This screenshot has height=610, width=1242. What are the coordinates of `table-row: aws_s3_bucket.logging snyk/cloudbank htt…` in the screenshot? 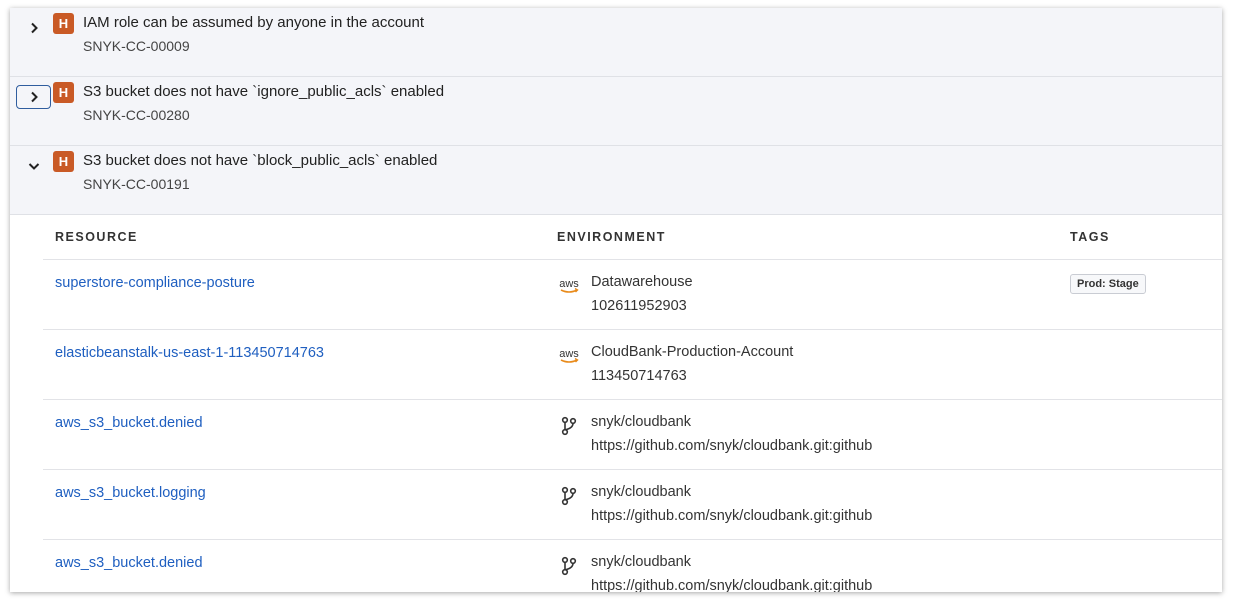 It's located at (632, 505).